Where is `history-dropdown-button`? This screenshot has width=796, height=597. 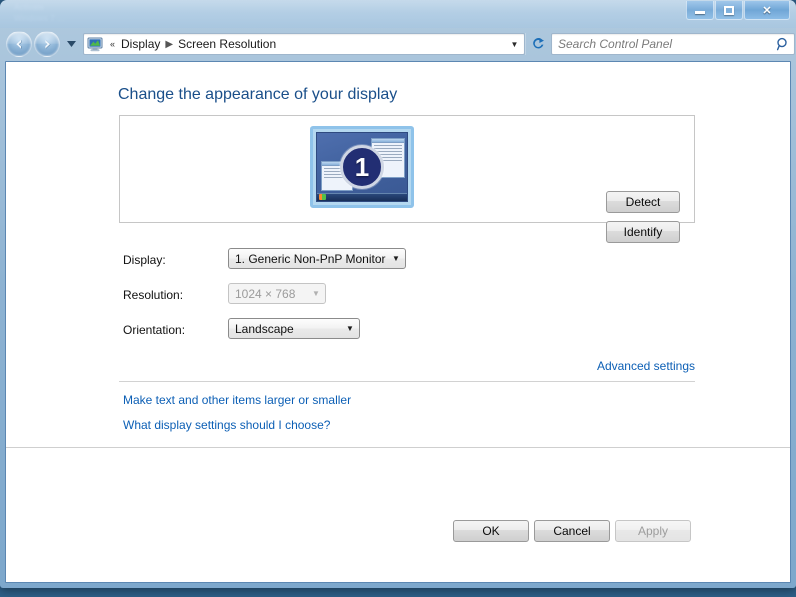
history-dropdown-button is located at coordinates (71, 44).